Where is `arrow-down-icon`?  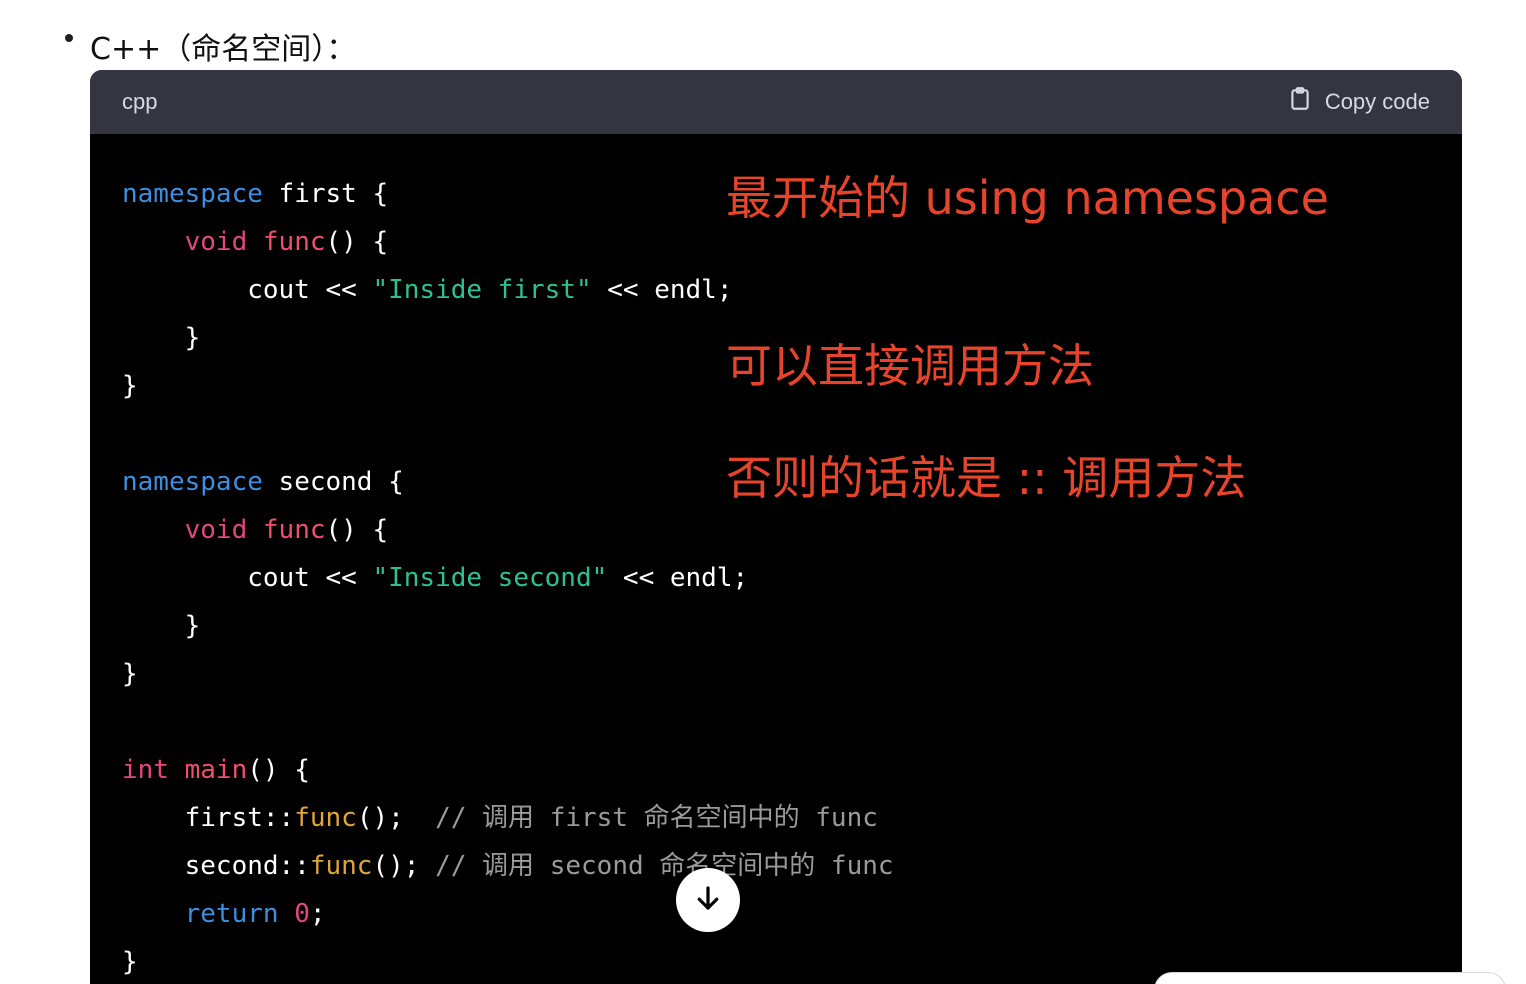 arrow-down-icon is located at coordinates (708, 900).